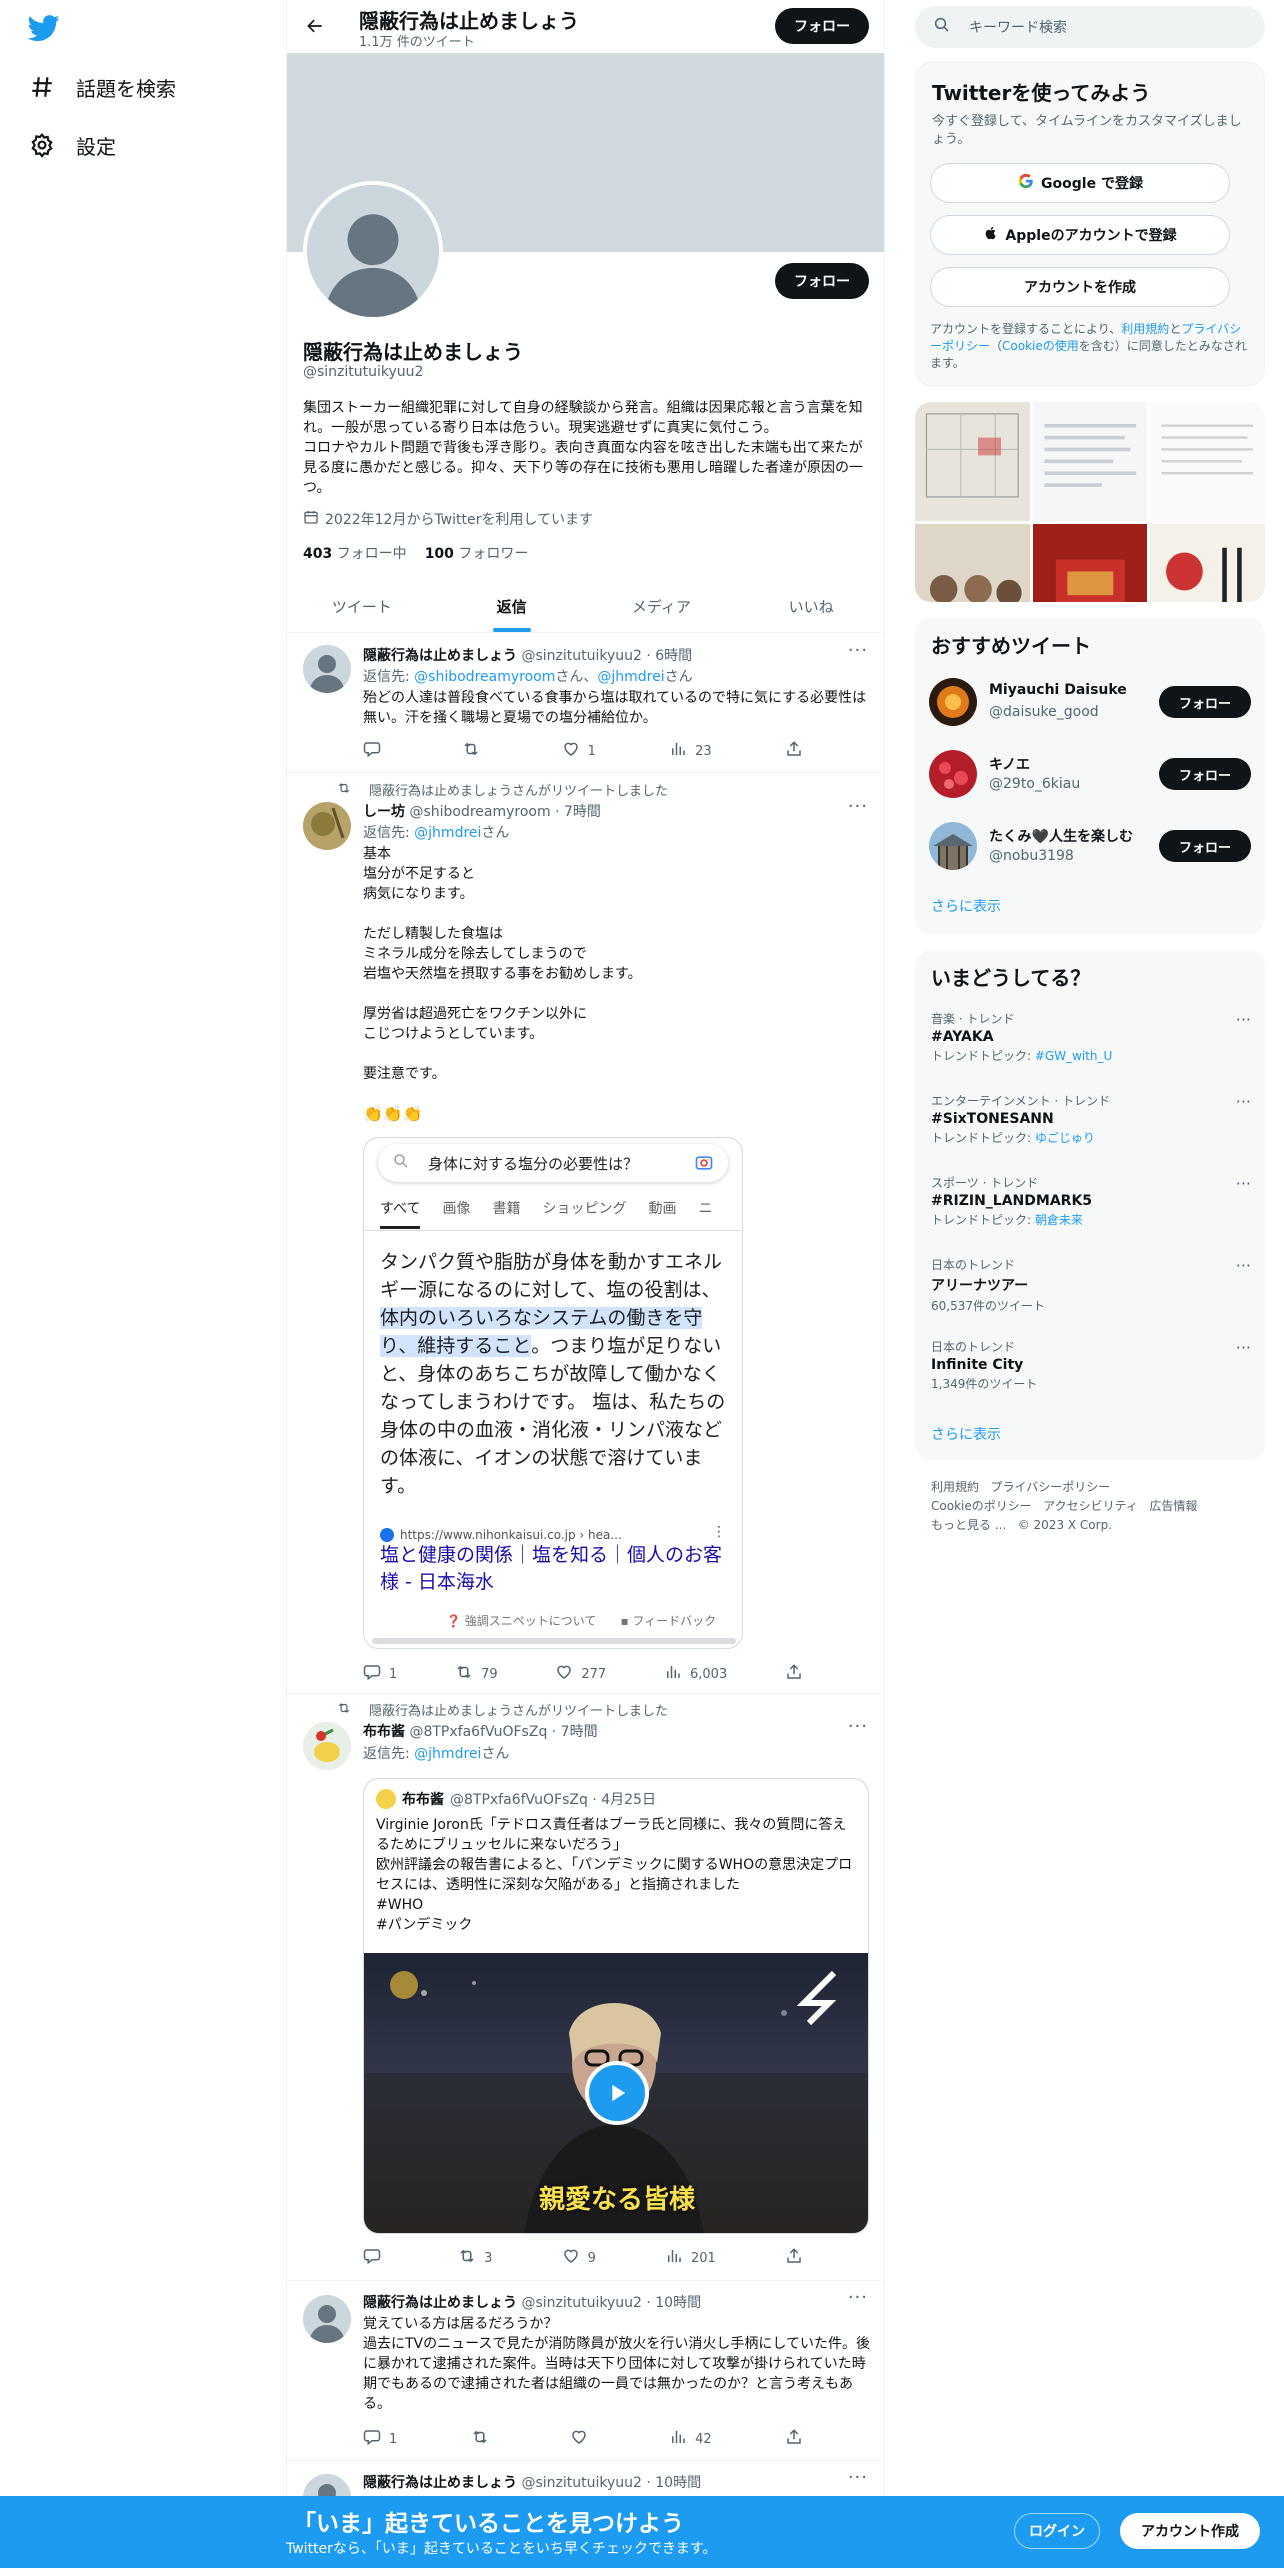 This screenshot has width=1284, height=2568. Describe the element at coordinates (1145, 329) in the screenshot. I see `terms-link: 利用規約` at that location.